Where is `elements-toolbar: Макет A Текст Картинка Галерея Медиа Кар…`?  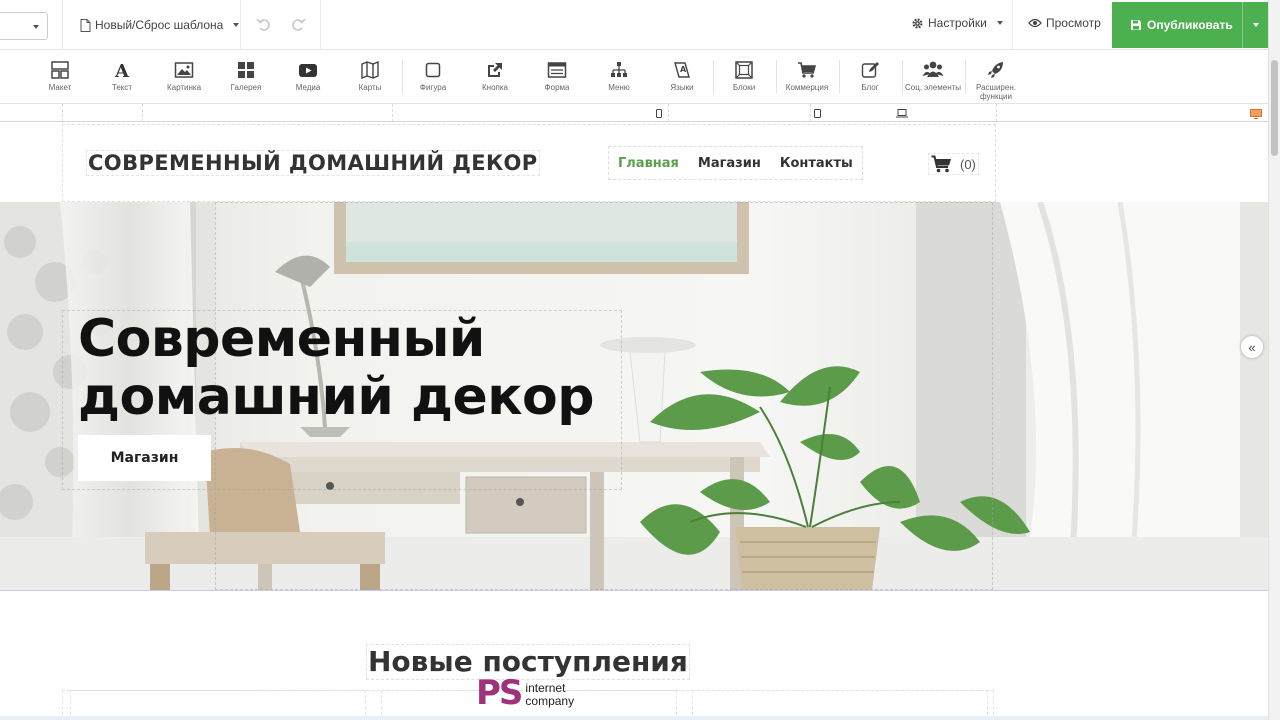
elements-toolbar: Макет A Текст Картинка Галерея Медиа Кар… is located at coordinates (634, 77).